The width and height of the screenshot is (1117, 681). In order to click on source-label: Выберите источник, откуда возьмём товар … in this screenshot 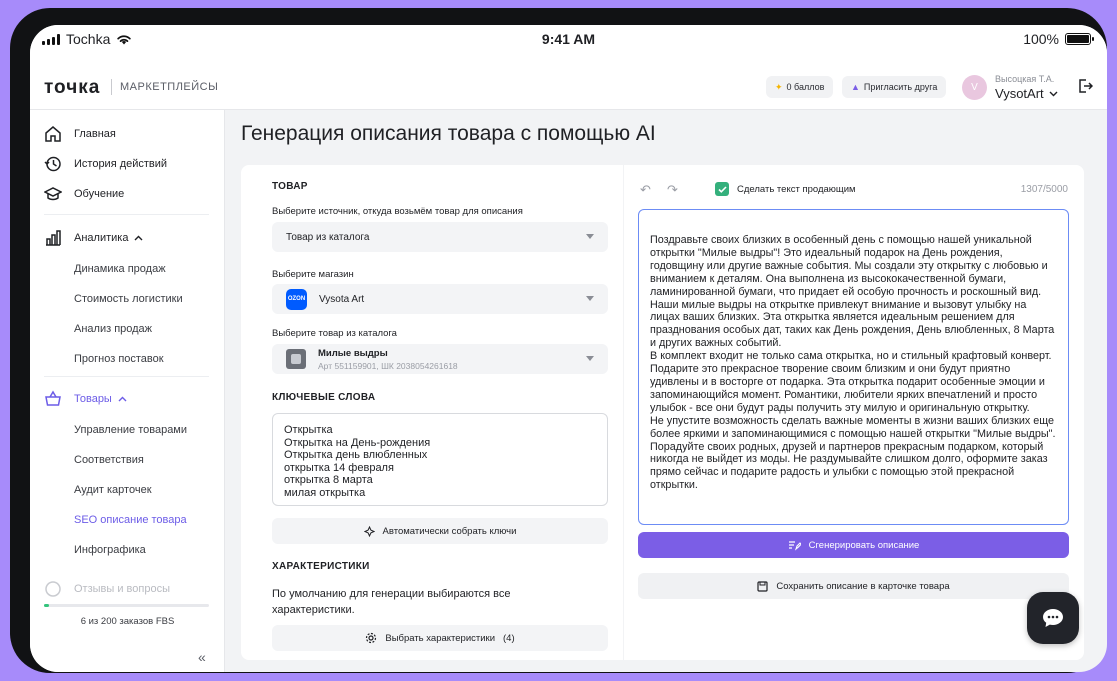, I will do `click(397, 211)`.